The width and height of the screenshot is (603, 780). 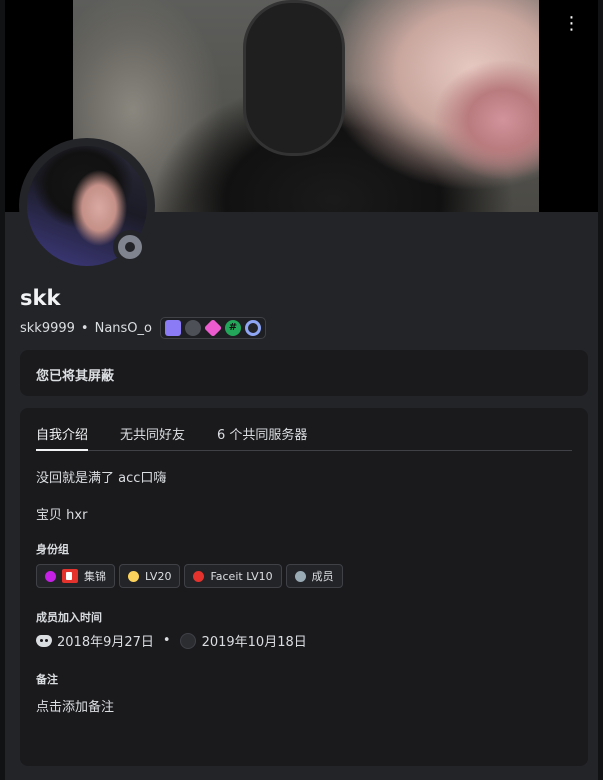 I want to click on profile-tabs: 自我介绍 无共同好友 6 个共同服务器, so click(x=304, y=437).